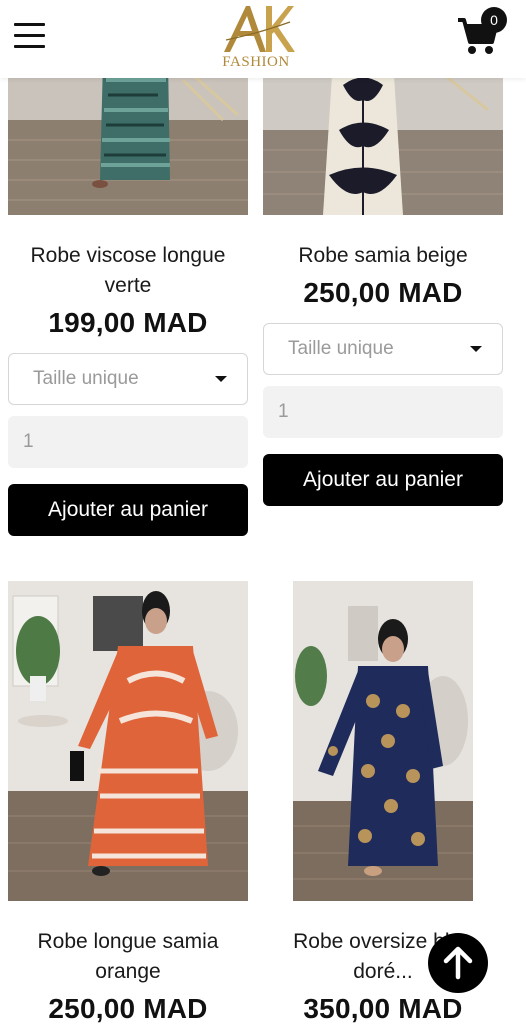  Describe the element at coordinates (30, 35) in the screenshot. I see `hamburger-menu-icon` at that location.